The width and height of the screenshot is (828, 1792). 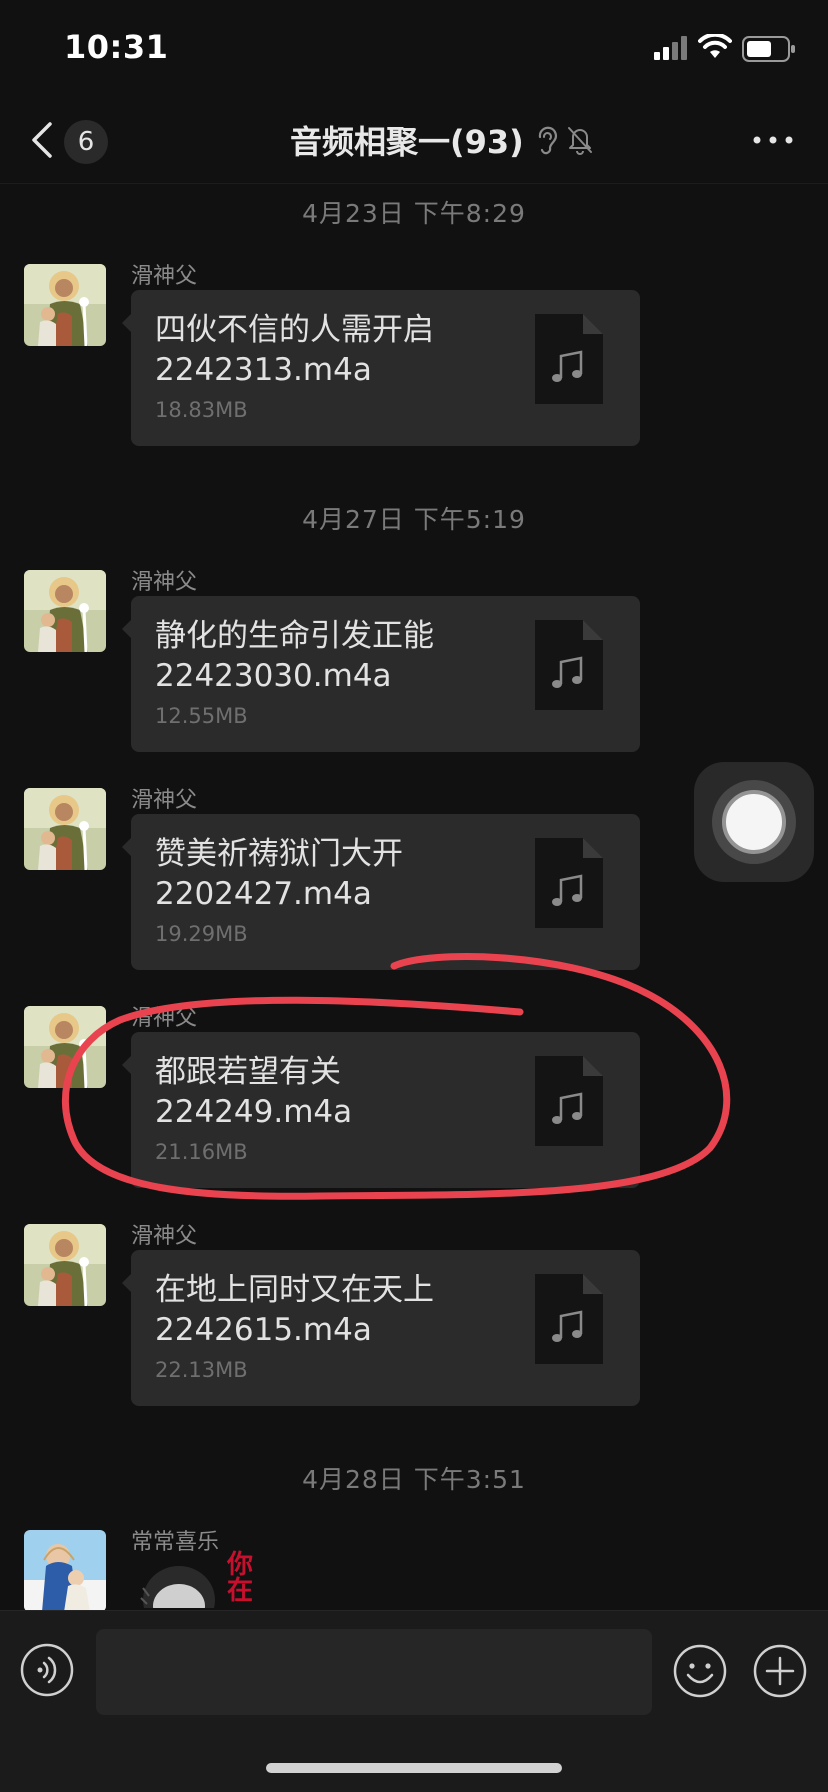 I want to click on file-name: 四伙不信的人需开启 2242313.m4a, so click(x=294, y=350).